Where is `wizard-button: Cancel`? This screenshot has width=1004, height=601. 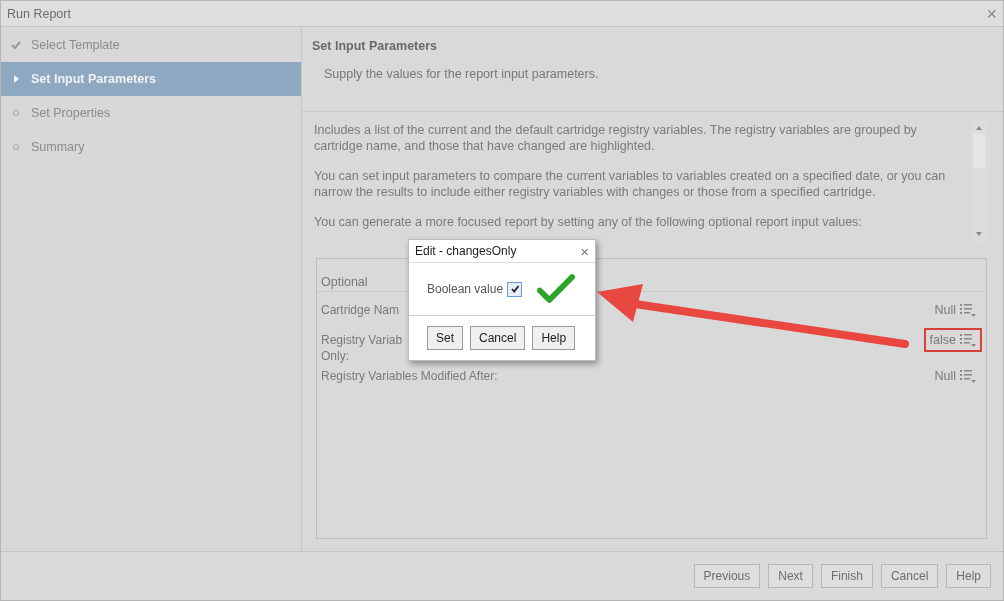
wizard-button: Cancel is located at coordinates (909, 576).